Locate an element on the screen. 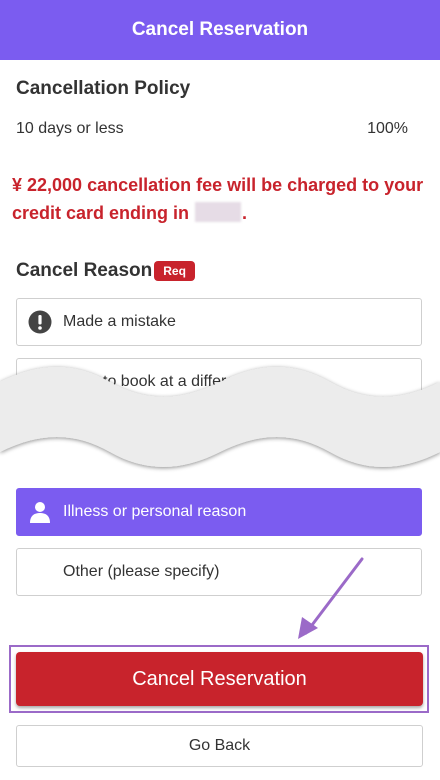 The height and width of the screenshot is (780, 440). page-header: Cancel Reservation is located at coordinates (220, 30).